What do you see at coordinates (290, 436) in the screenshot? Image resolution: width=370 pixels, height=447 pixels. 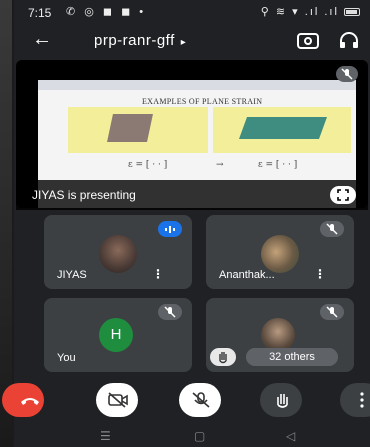 I see `nav-back-icon: ◁` at bounding box center [290, 436].